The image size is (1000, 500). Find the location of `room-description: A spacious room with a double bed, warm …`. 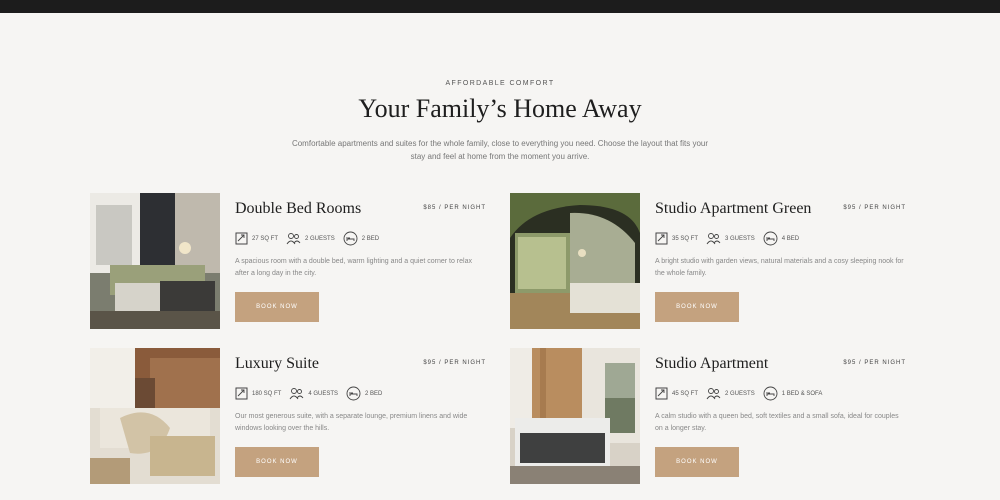

room-description: A spacious room with a double bed, warm … is located at coordinates (353, 267).